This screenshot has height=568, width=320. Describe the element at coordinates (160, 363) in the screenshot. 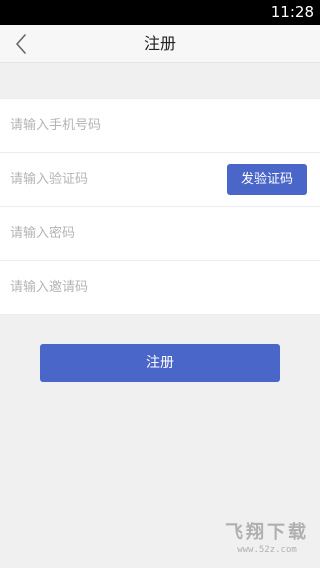

I see `register-button: 注册` at that location.